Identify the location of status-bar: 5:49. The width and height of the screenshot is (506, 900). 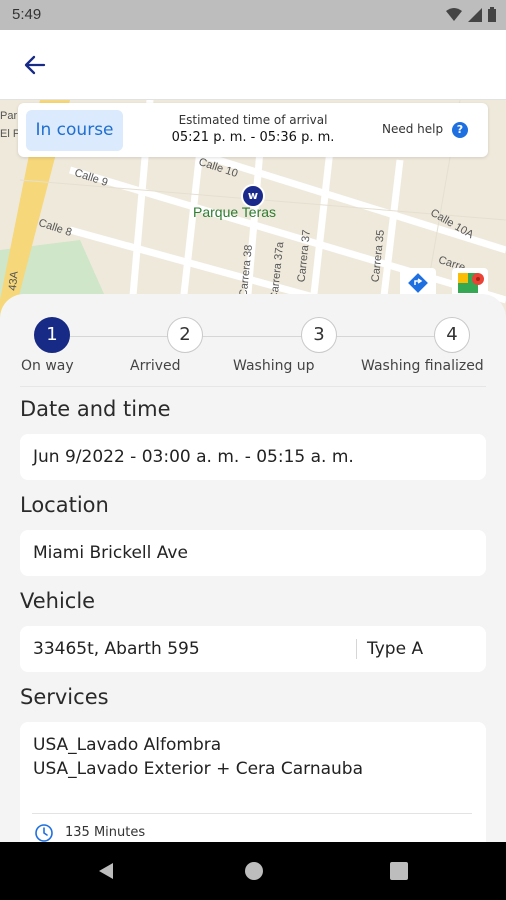
(253, 15).